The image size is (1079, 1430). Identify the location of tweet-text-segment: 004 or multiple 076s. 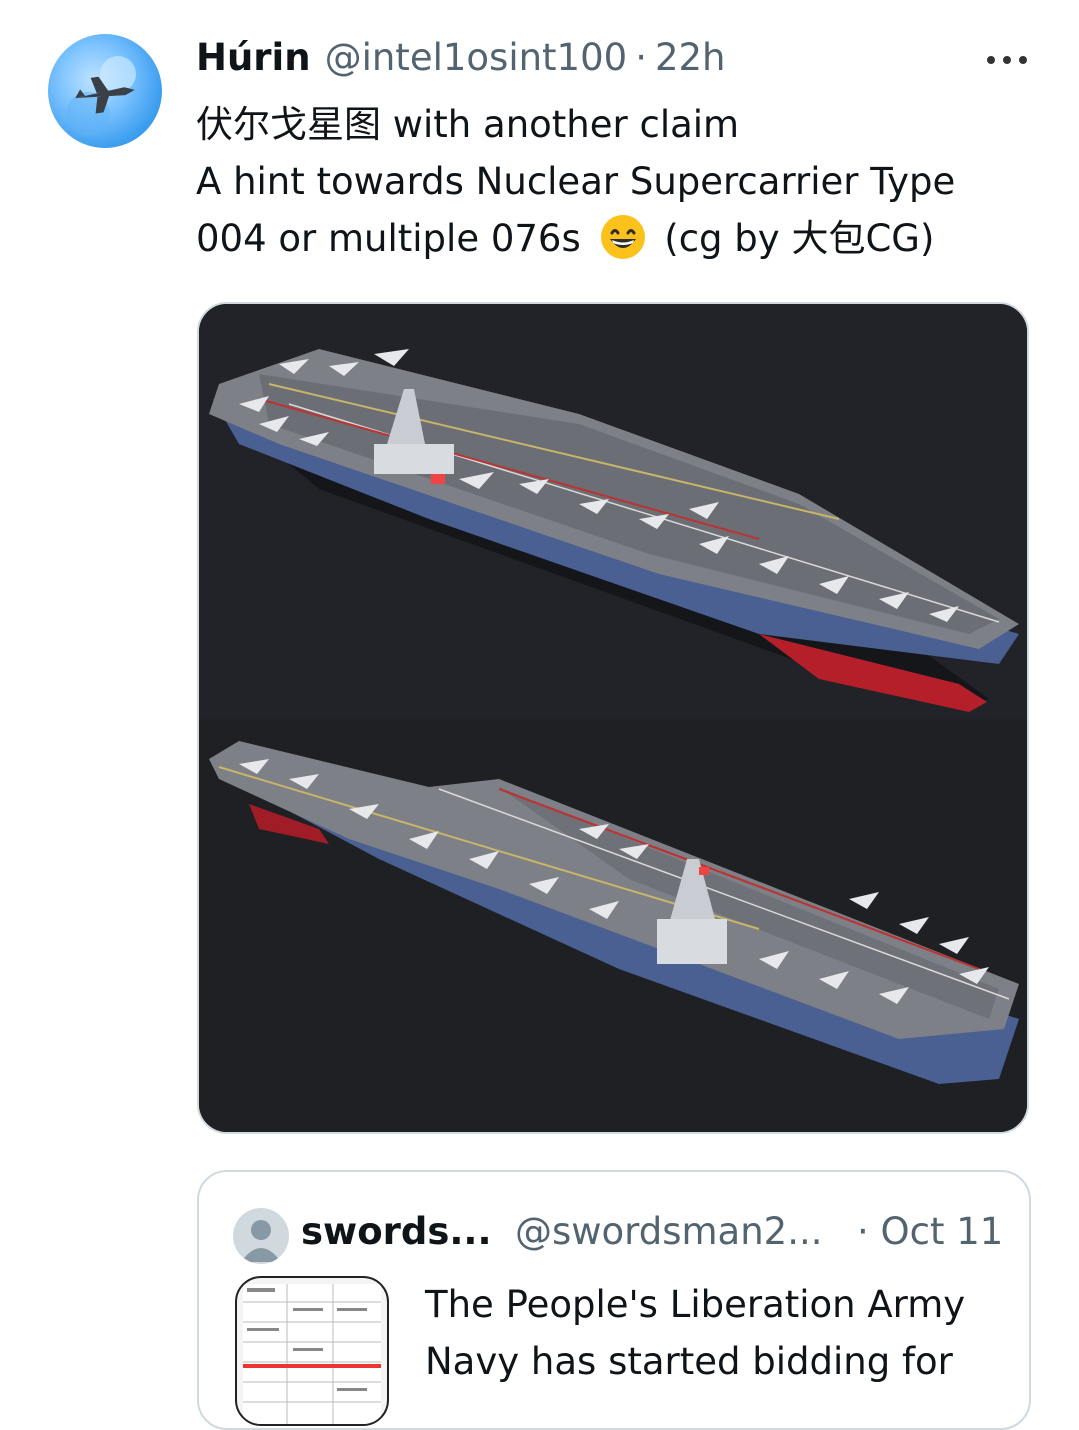
(388, 238).